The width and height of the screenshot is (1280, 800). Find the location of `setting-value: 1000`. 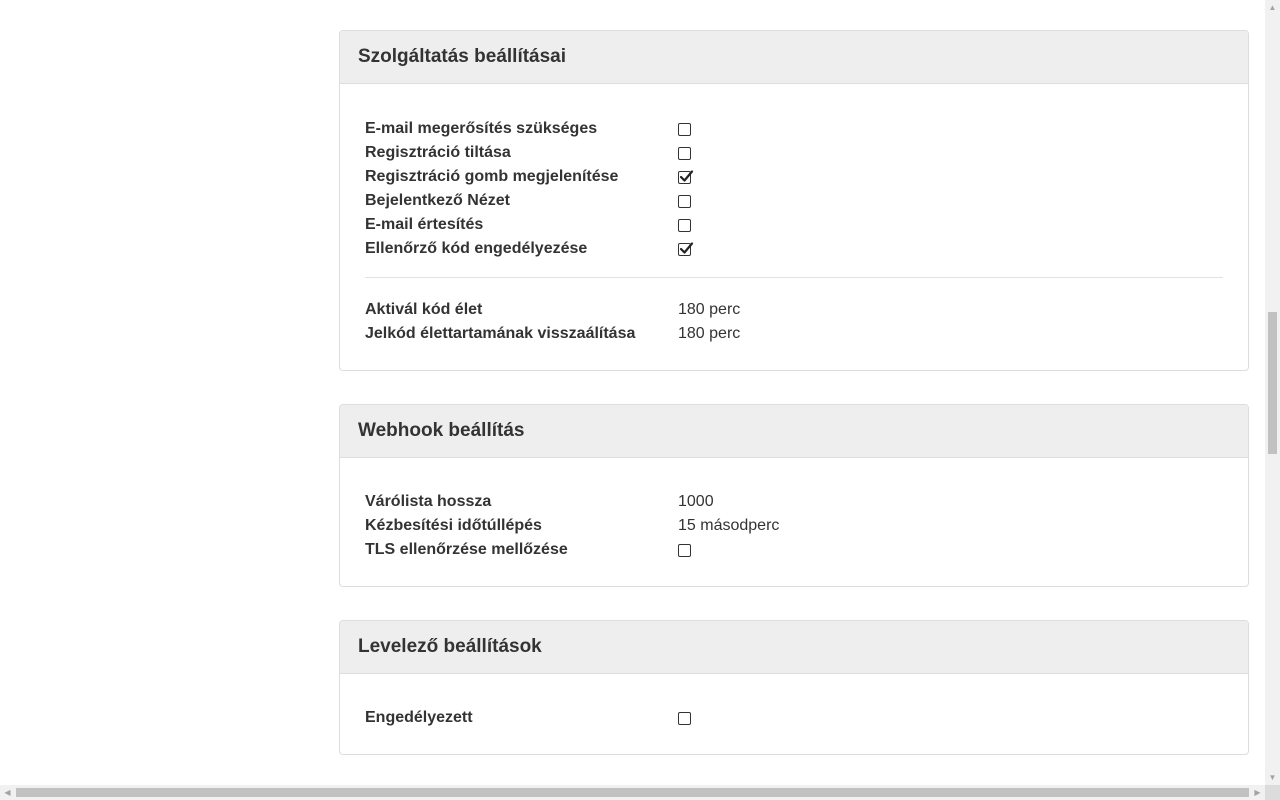

setting-value: 1000 is located at coordinates (696, 501).